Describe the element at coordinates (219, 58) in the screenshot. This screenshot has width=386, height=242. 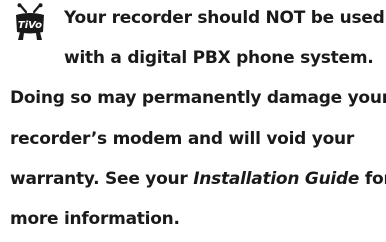
I see `notice-line-2: with a digital PBX phone system.` at that location.